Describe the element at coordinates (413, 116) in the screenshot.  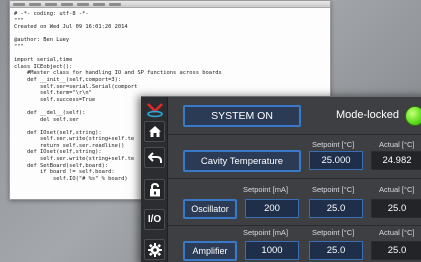
I see `mode-locked-indicator` at that location.